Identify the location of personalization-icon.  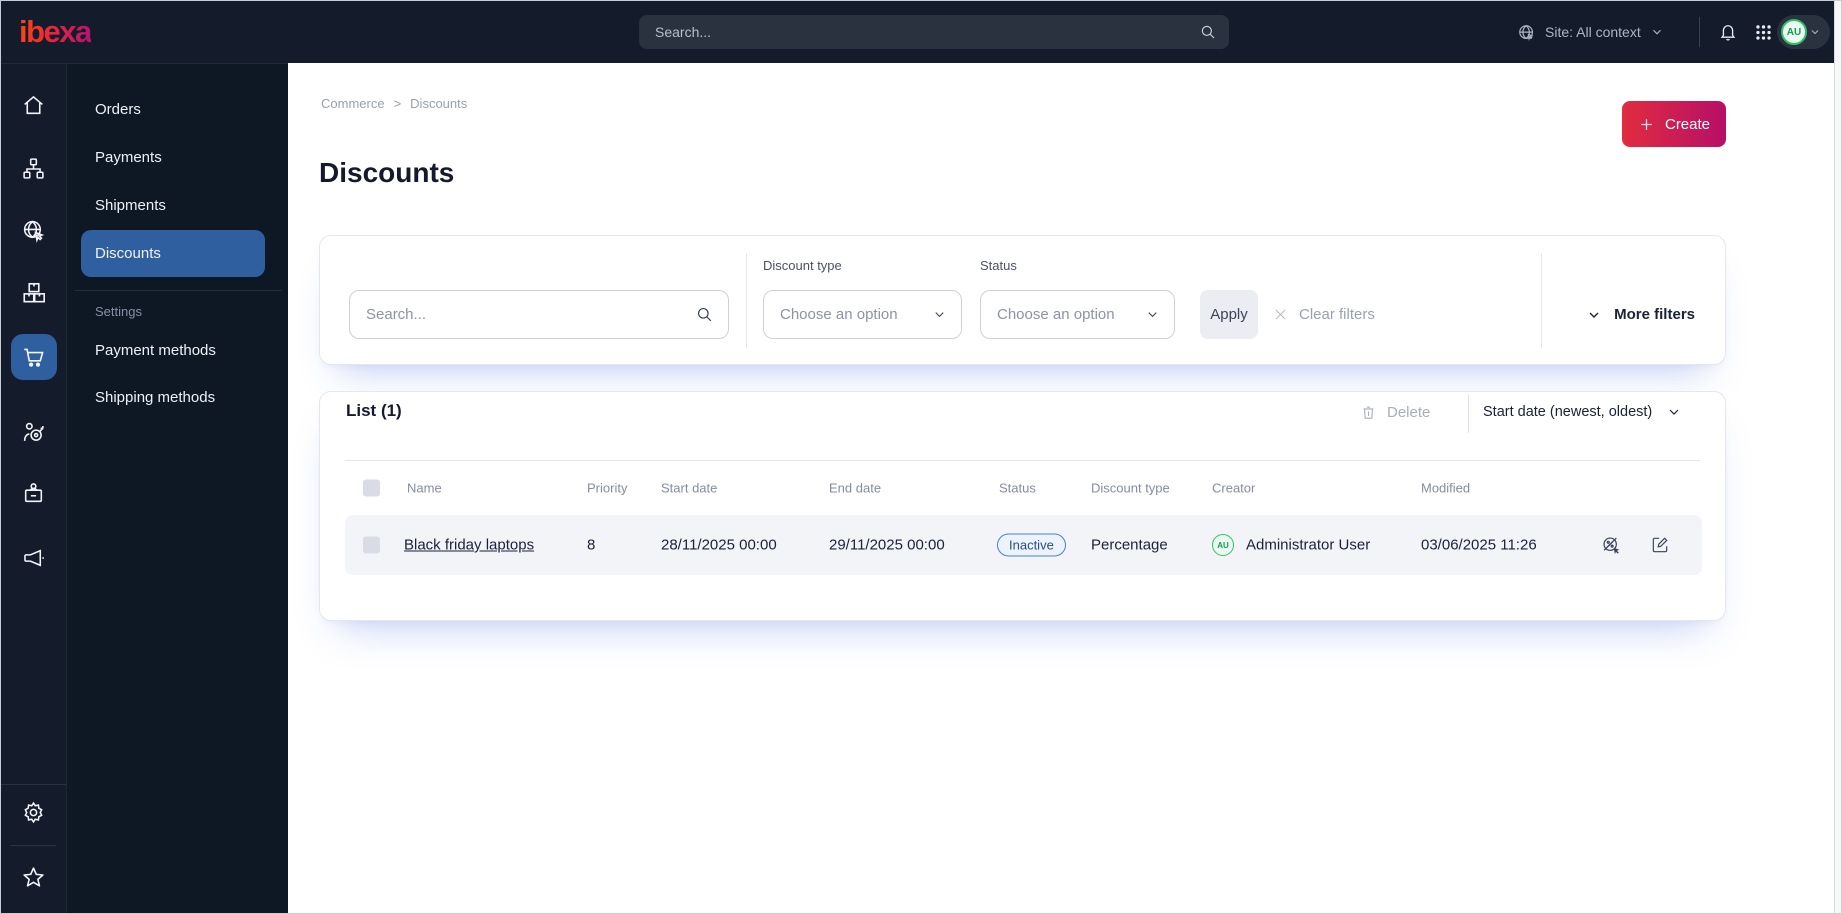
(33, 432).